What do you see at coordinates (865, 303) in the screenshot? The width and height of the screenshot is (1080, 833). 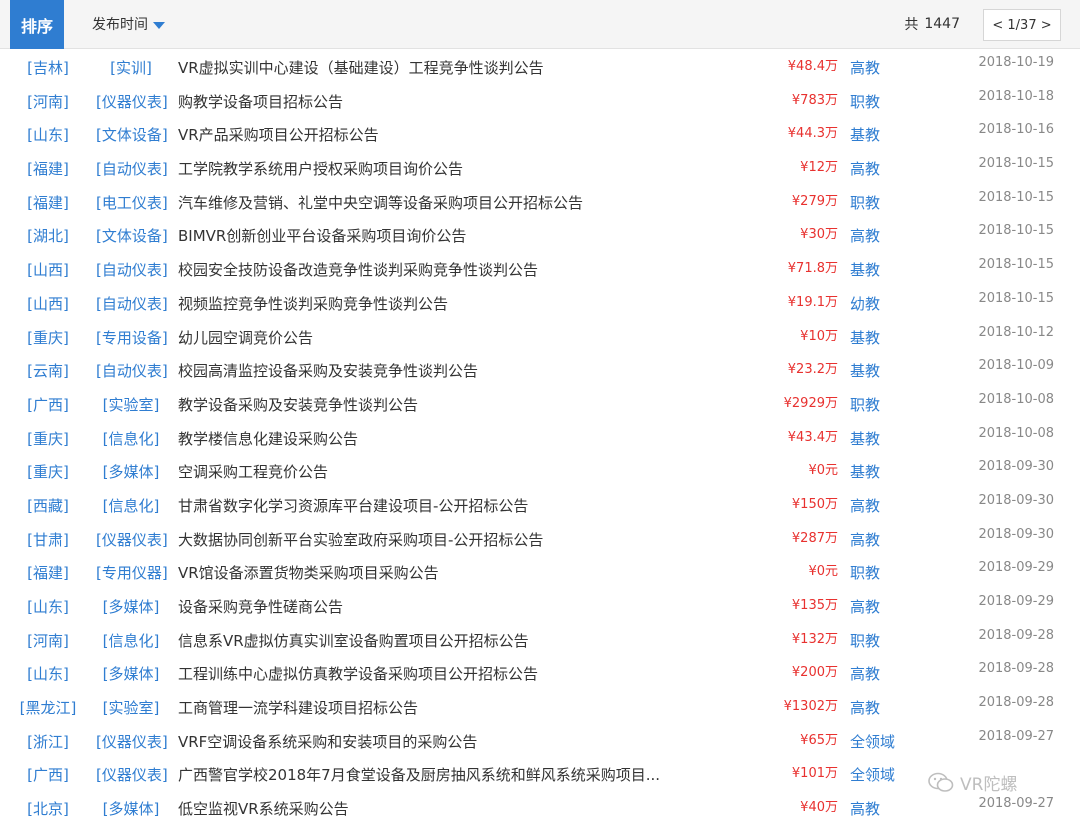 I see `education-level-tag: 幼教` at bounding box center [865, 303].